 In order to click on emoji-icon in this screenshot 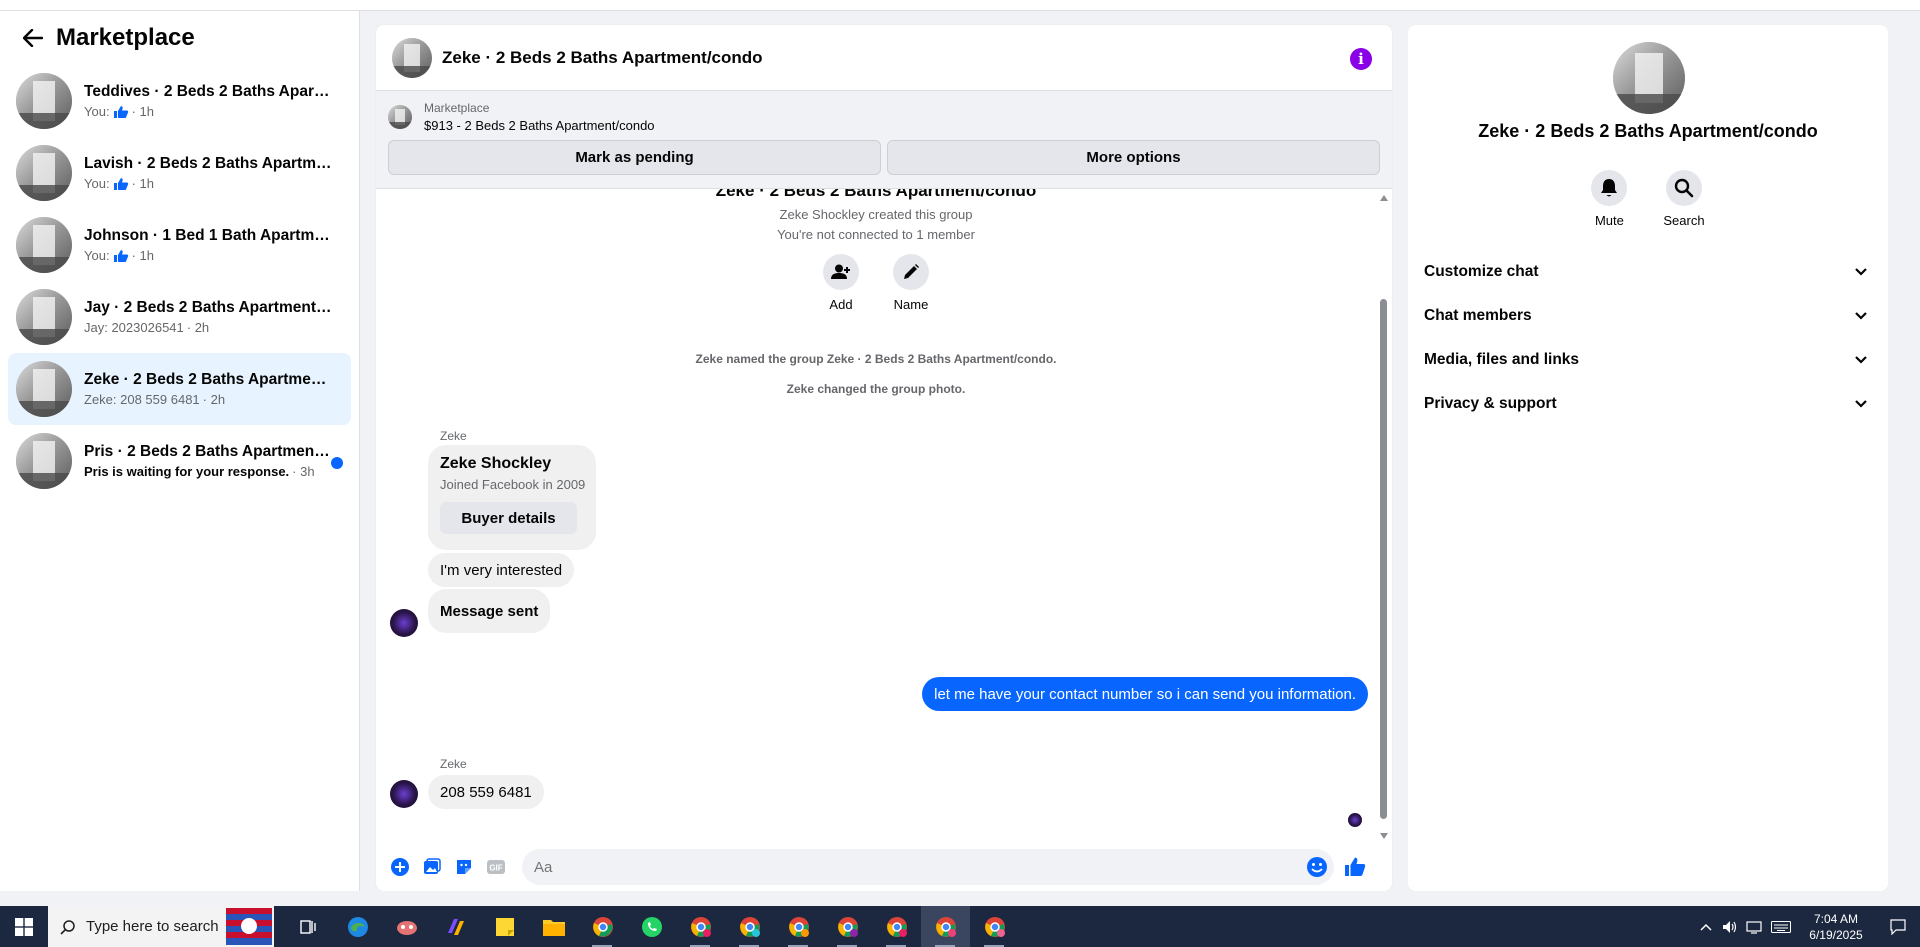, I will do `click(1317, 869)`.